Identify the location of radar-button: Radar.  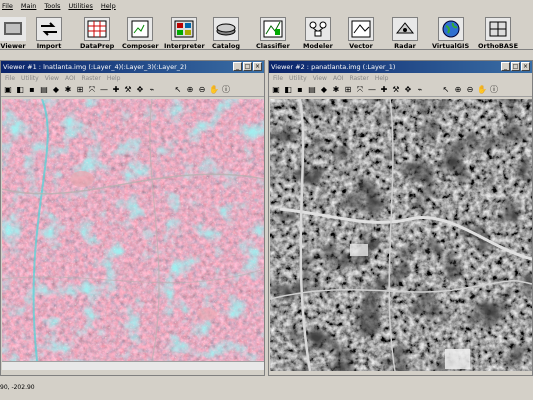
(405, 32).